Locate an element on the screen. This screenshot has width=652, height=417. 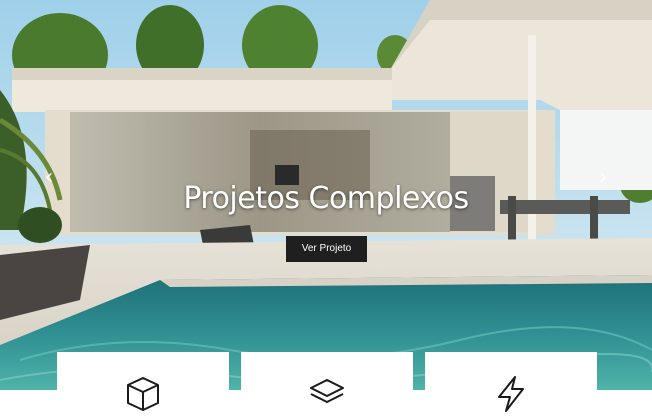
feature-card-lightning is located at coordinates (511, 384).